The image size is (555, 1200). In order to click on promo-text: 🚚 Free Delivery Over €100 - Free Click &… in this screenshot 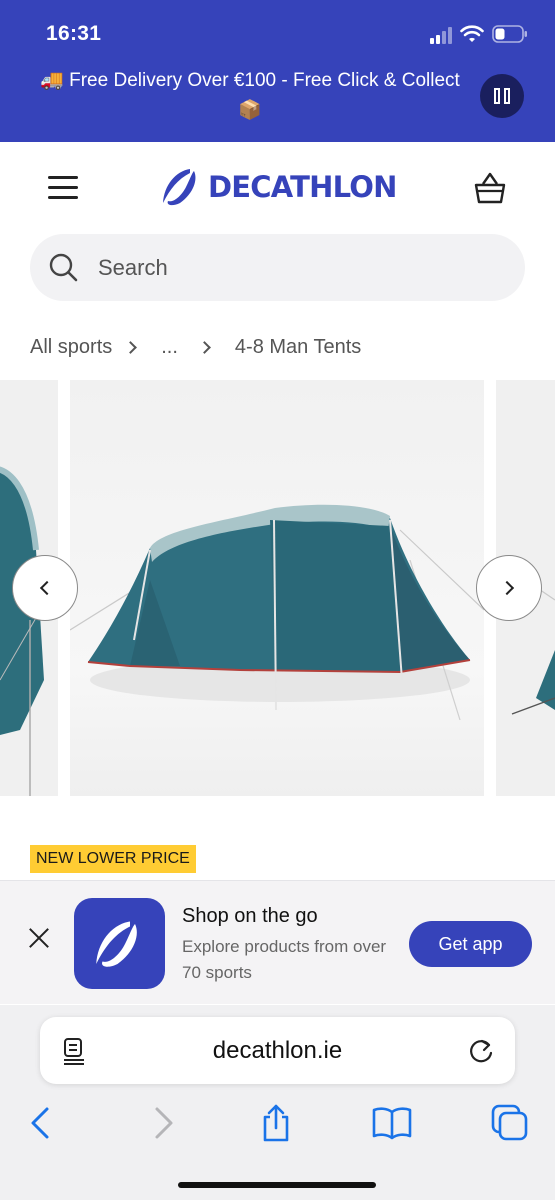, I will do `click(250, 95)`.